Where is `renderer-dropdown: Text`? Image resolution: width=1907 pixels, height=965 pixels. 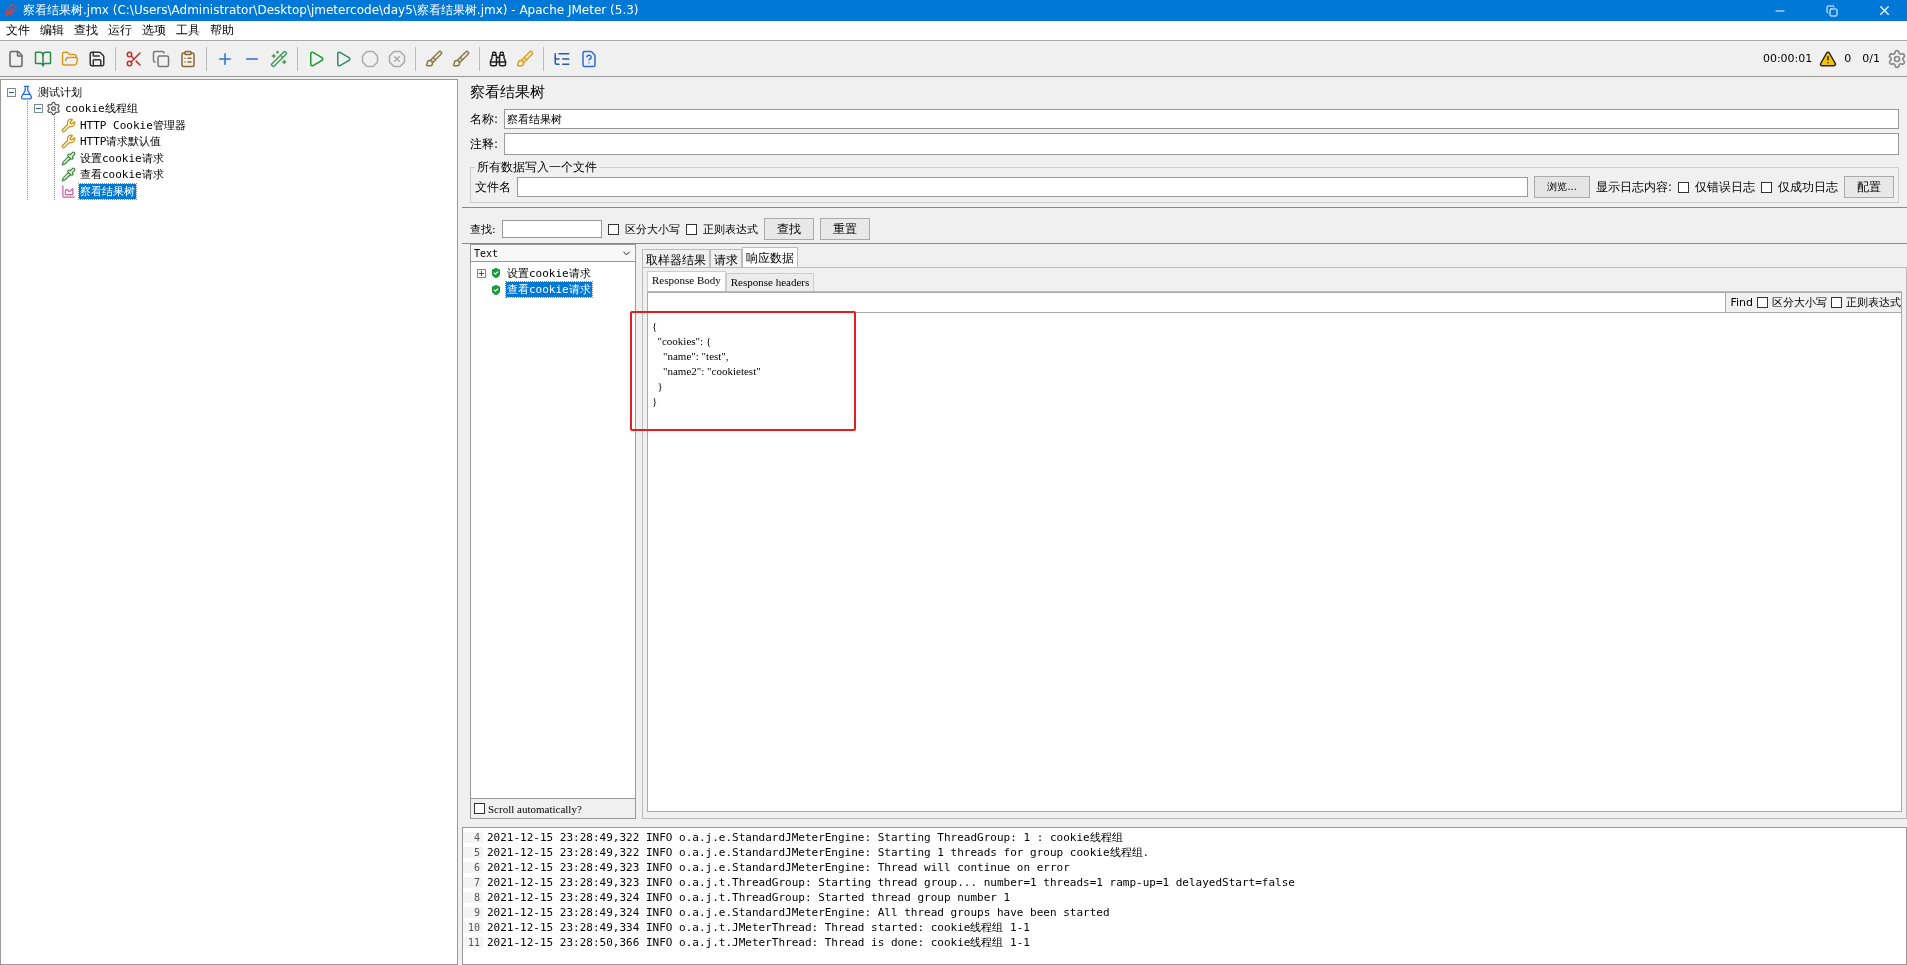 renderer-dropdown: Text is located at coordinates (553, 253).